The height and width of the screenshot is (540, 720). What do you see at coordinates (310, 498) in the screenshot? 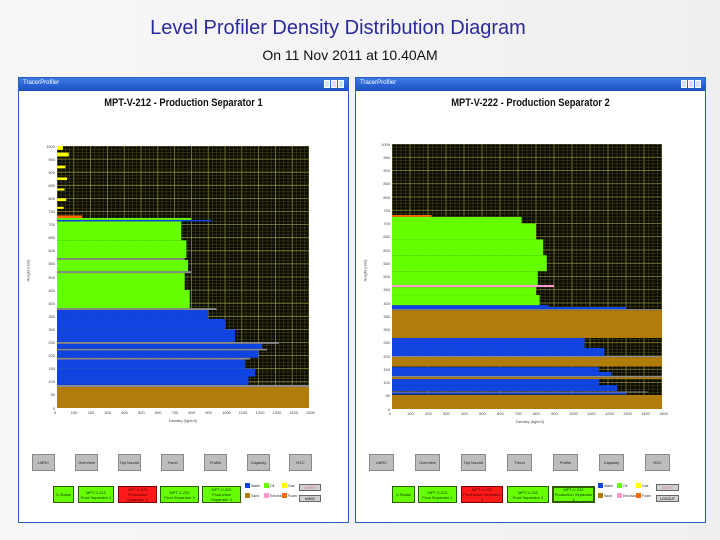
I see `mimic-button: MIMIC` at bounding box center [310, 498].